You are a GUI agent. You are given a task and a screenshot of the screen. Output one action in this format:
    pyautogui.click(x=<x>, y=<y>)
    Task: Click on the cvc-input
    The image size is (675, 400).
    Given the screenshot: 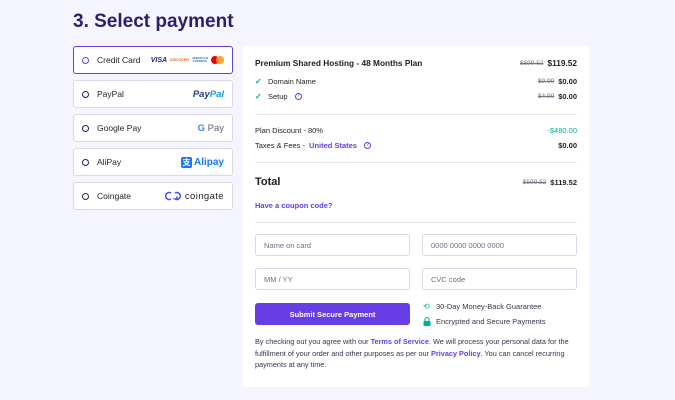 What is the action you would take?
    pyautogui.click(x=499, y=279)
    